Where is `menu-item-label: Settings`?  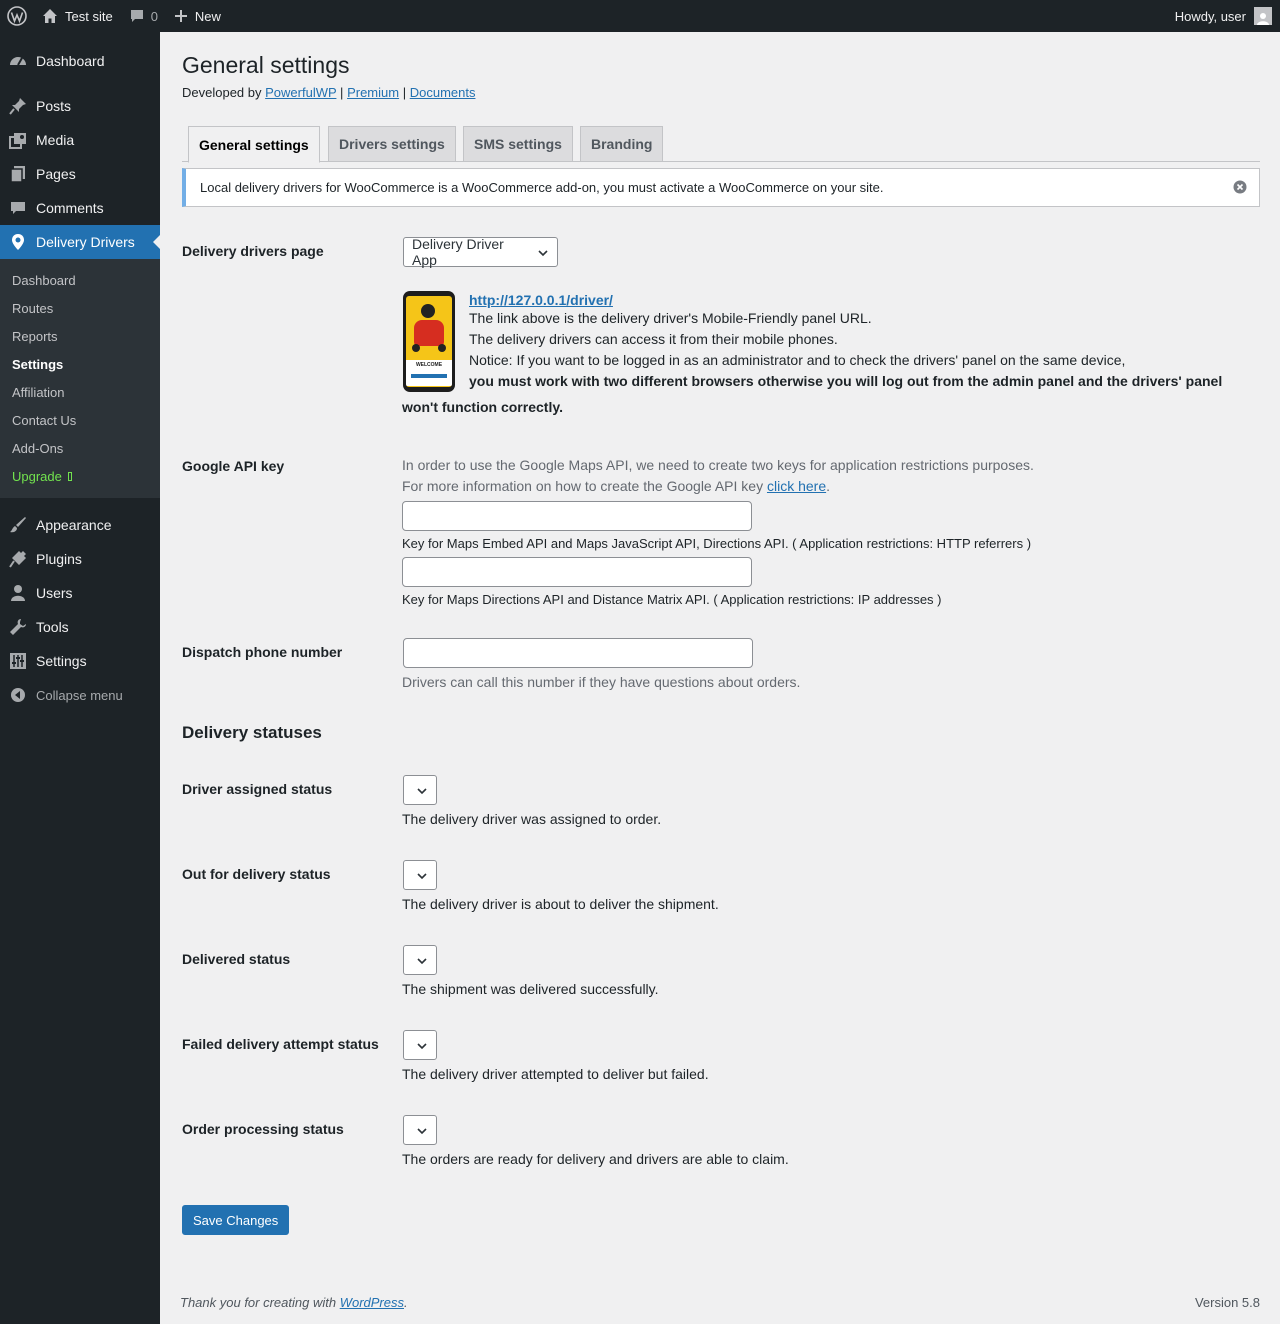 menu-item-label: Settings is located at coordinates (61, 661).